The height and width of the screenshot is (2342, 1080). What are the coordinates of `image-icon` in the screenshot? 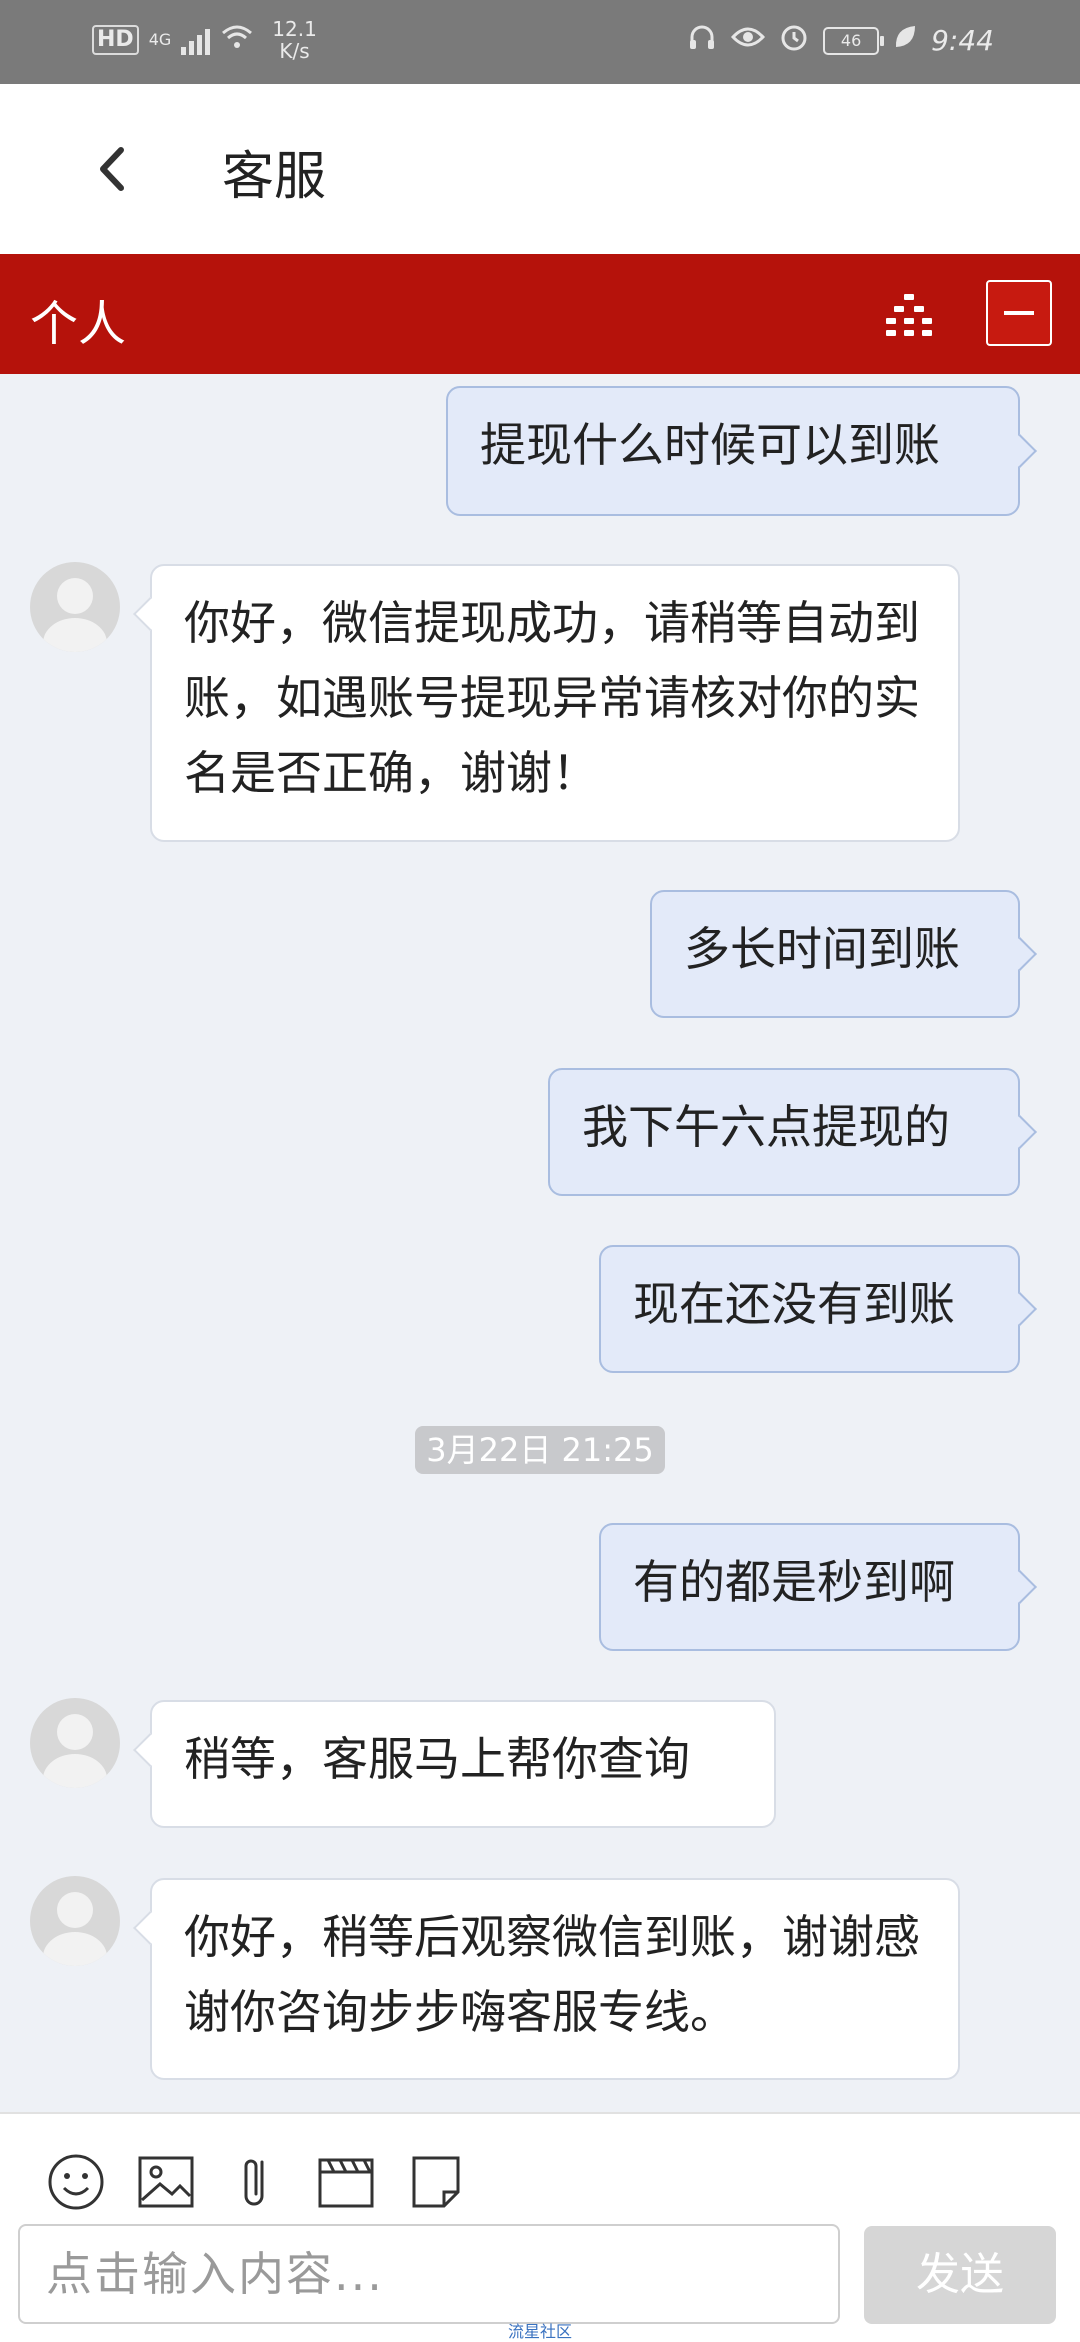 It's located at (166, 2182).